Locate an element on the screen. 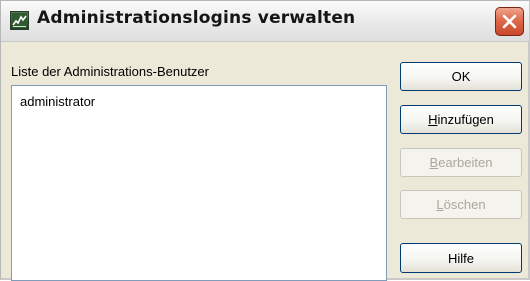 The height and width of the screenshot is (281, 530). add-button: Hinzufügen is located at coordinates (461, 119).